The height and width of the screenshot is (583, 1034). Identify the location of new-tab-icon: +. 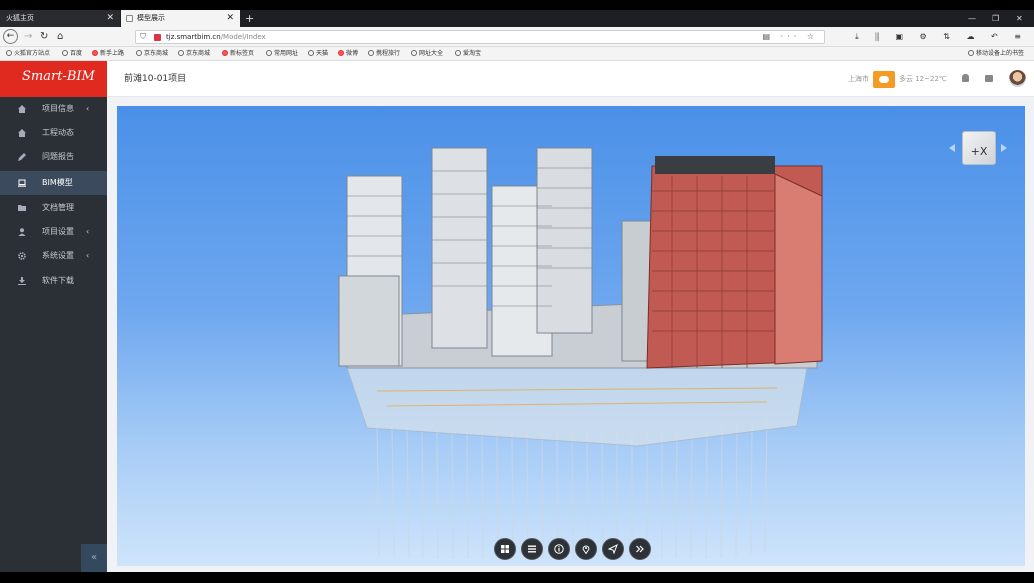
(249, 18).